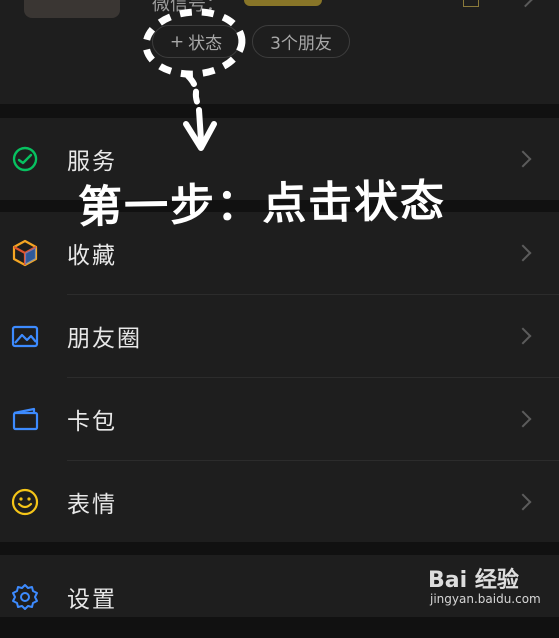 The image size is (559, 638). What do you see at coordinates (485, 599) in the screenshot?
I see `watermark-url: jingyan.baidu.com` at bounding box center [485, 599].